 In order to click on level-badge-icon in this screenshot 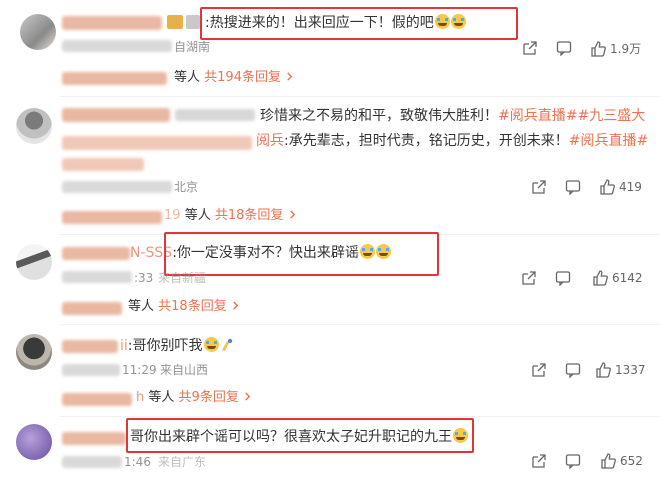, I will do `click(193, 22)`.